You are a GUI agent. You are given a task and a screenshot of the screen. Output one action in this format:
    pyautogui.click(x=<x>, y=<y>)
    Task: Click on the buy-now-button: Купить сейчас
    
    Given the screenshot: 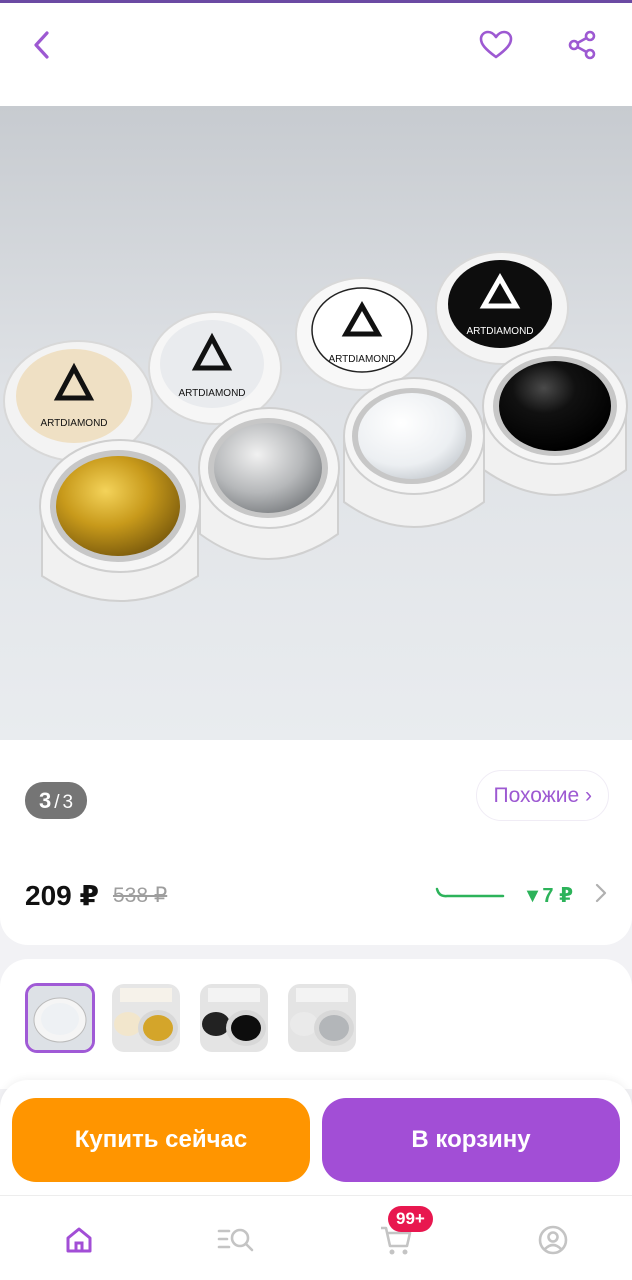 What is the action you would take?
    pyautogui.click(x=161, y=1140)
    